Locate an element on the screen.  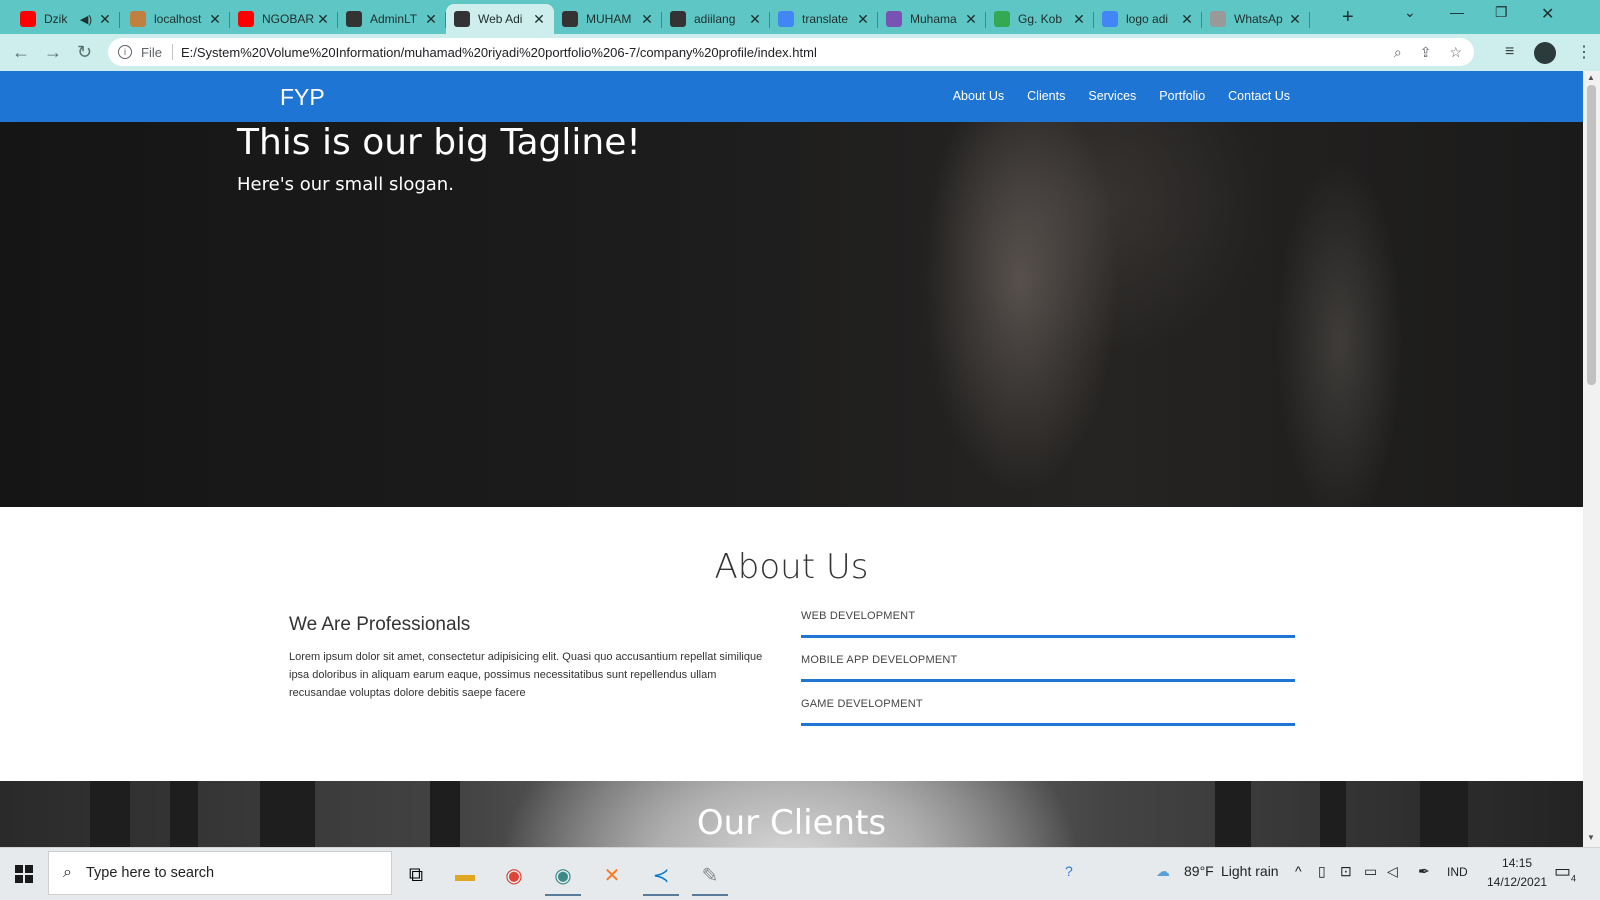
weather-icon: ☁ is located at coordinates (1163, 871).